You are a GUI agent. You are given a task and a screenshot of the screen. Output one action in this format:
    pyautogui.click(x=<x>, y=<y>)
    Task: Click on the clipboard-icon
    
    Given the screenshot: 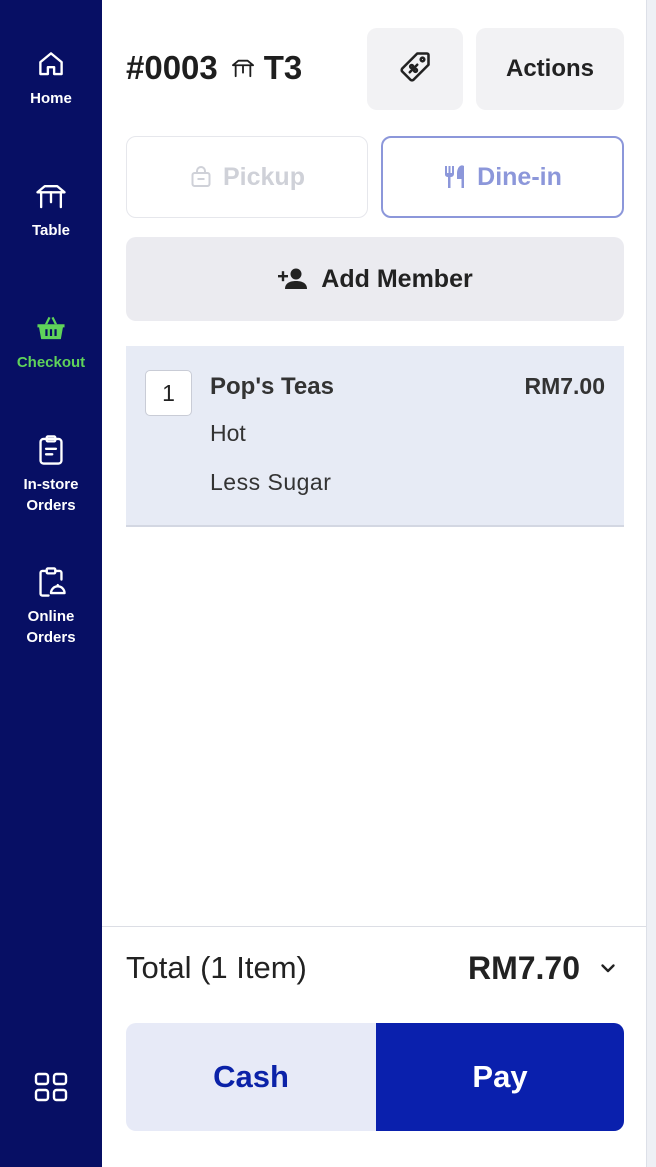 What is the action you would take?
    pyautogui.click(x=51, y=450)
    